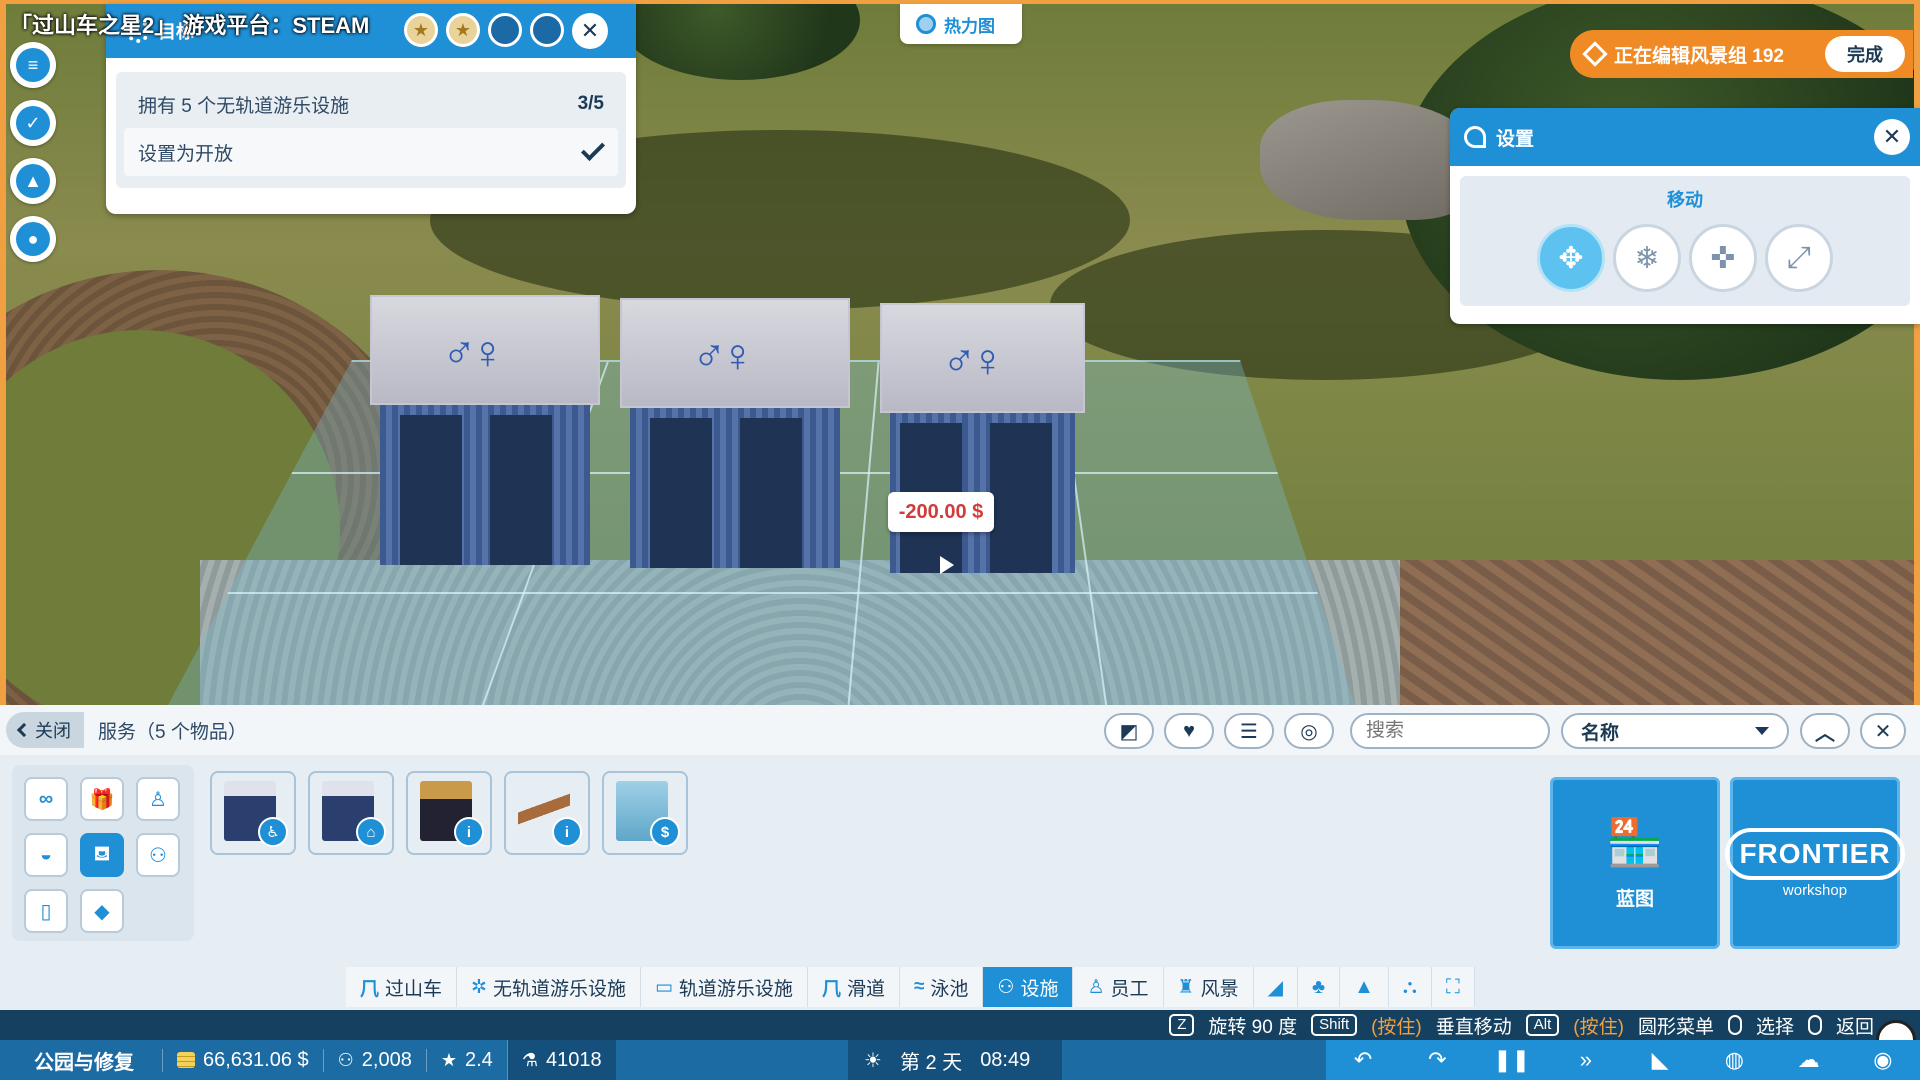 The image size is (1920, 1080). Describe the element at coordinates (919, 986) in the screenshot. I see `pool-icon: ≈` at that location.